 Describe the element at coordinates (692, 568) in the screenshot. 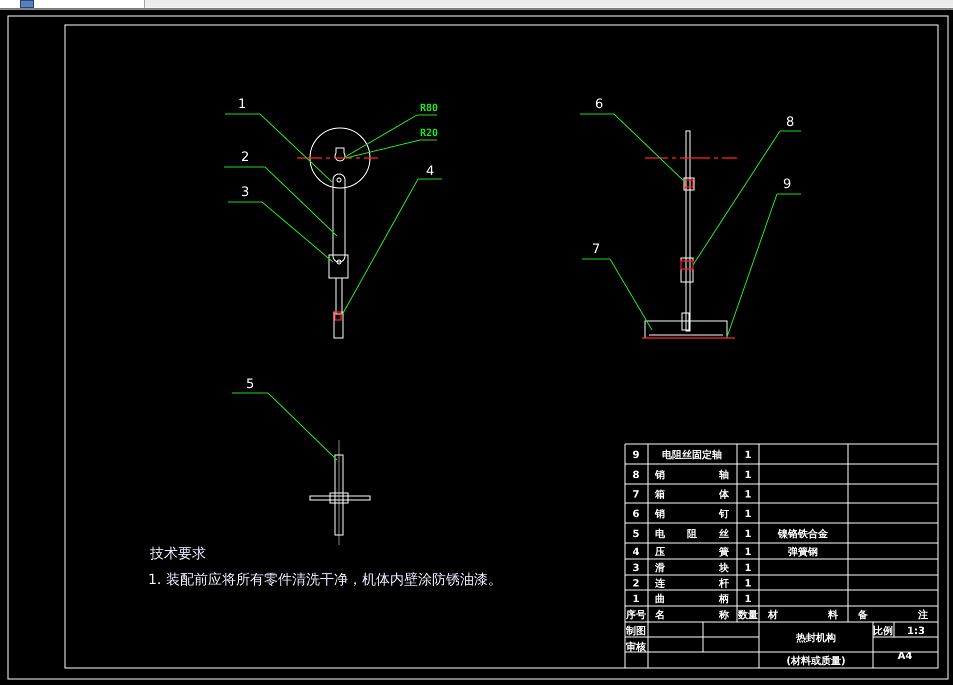

I see `table-cell: 滑 块` at that location.